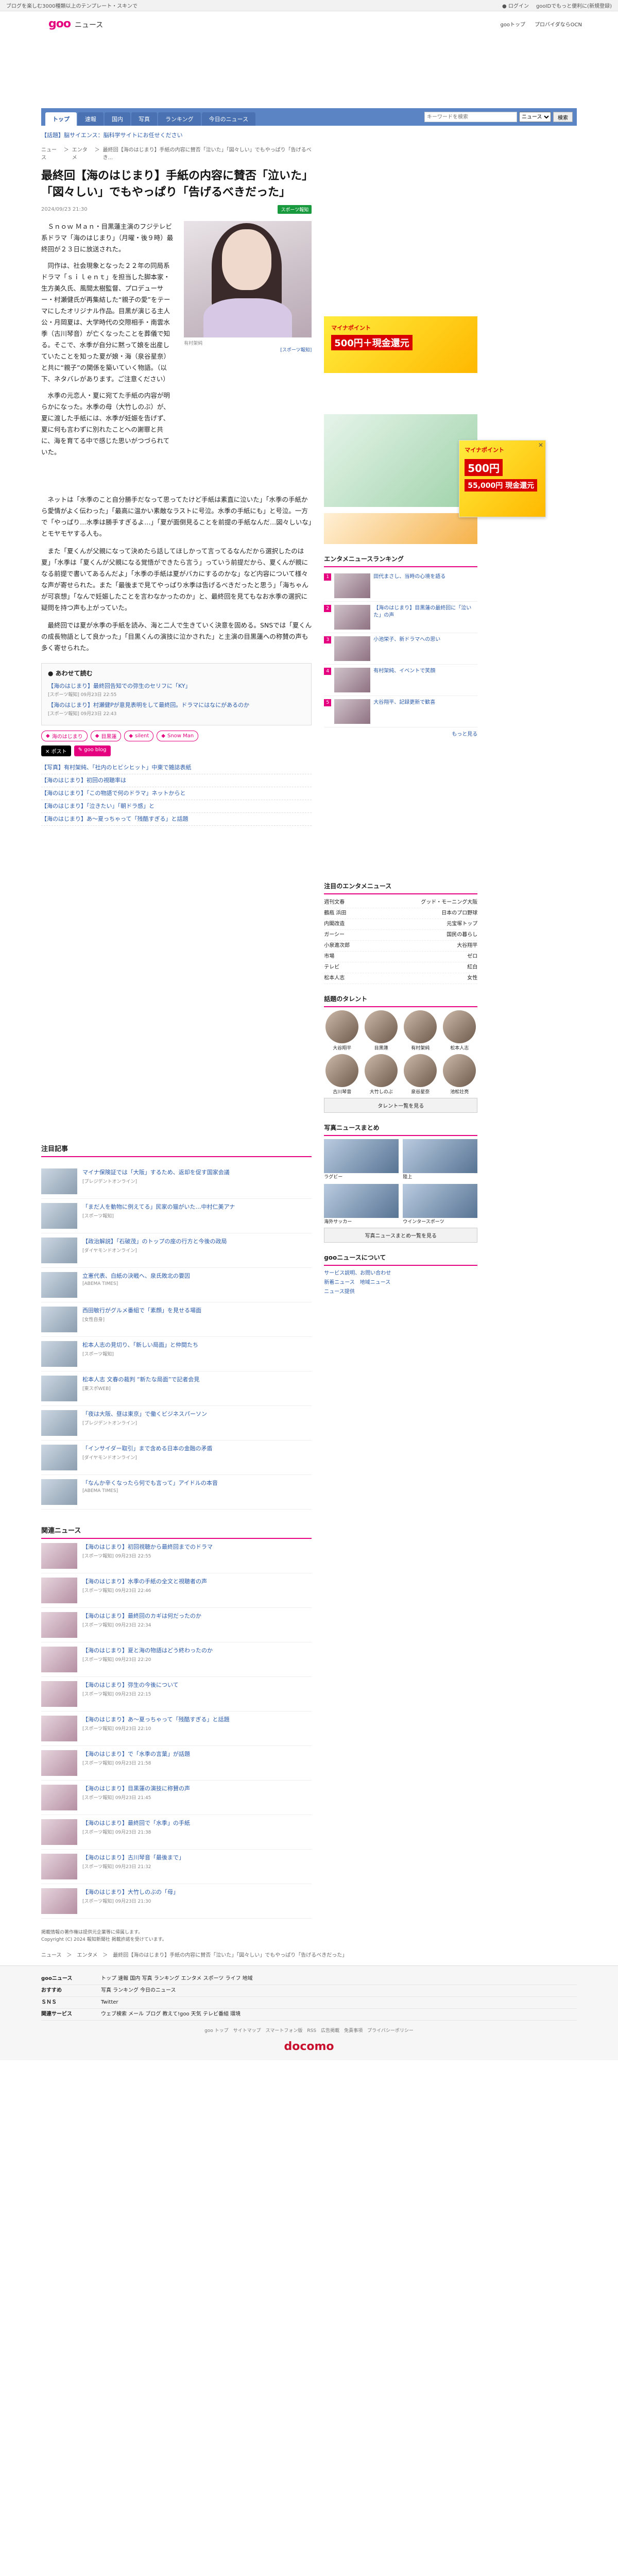  What do you see at coordinates (177, 1979) in the screenshot?
I see `footer-links: トップ 速報 国内 写真 ランキング エンタメ スポーツ ライフ 地域` at bounding box center [177, 1979].